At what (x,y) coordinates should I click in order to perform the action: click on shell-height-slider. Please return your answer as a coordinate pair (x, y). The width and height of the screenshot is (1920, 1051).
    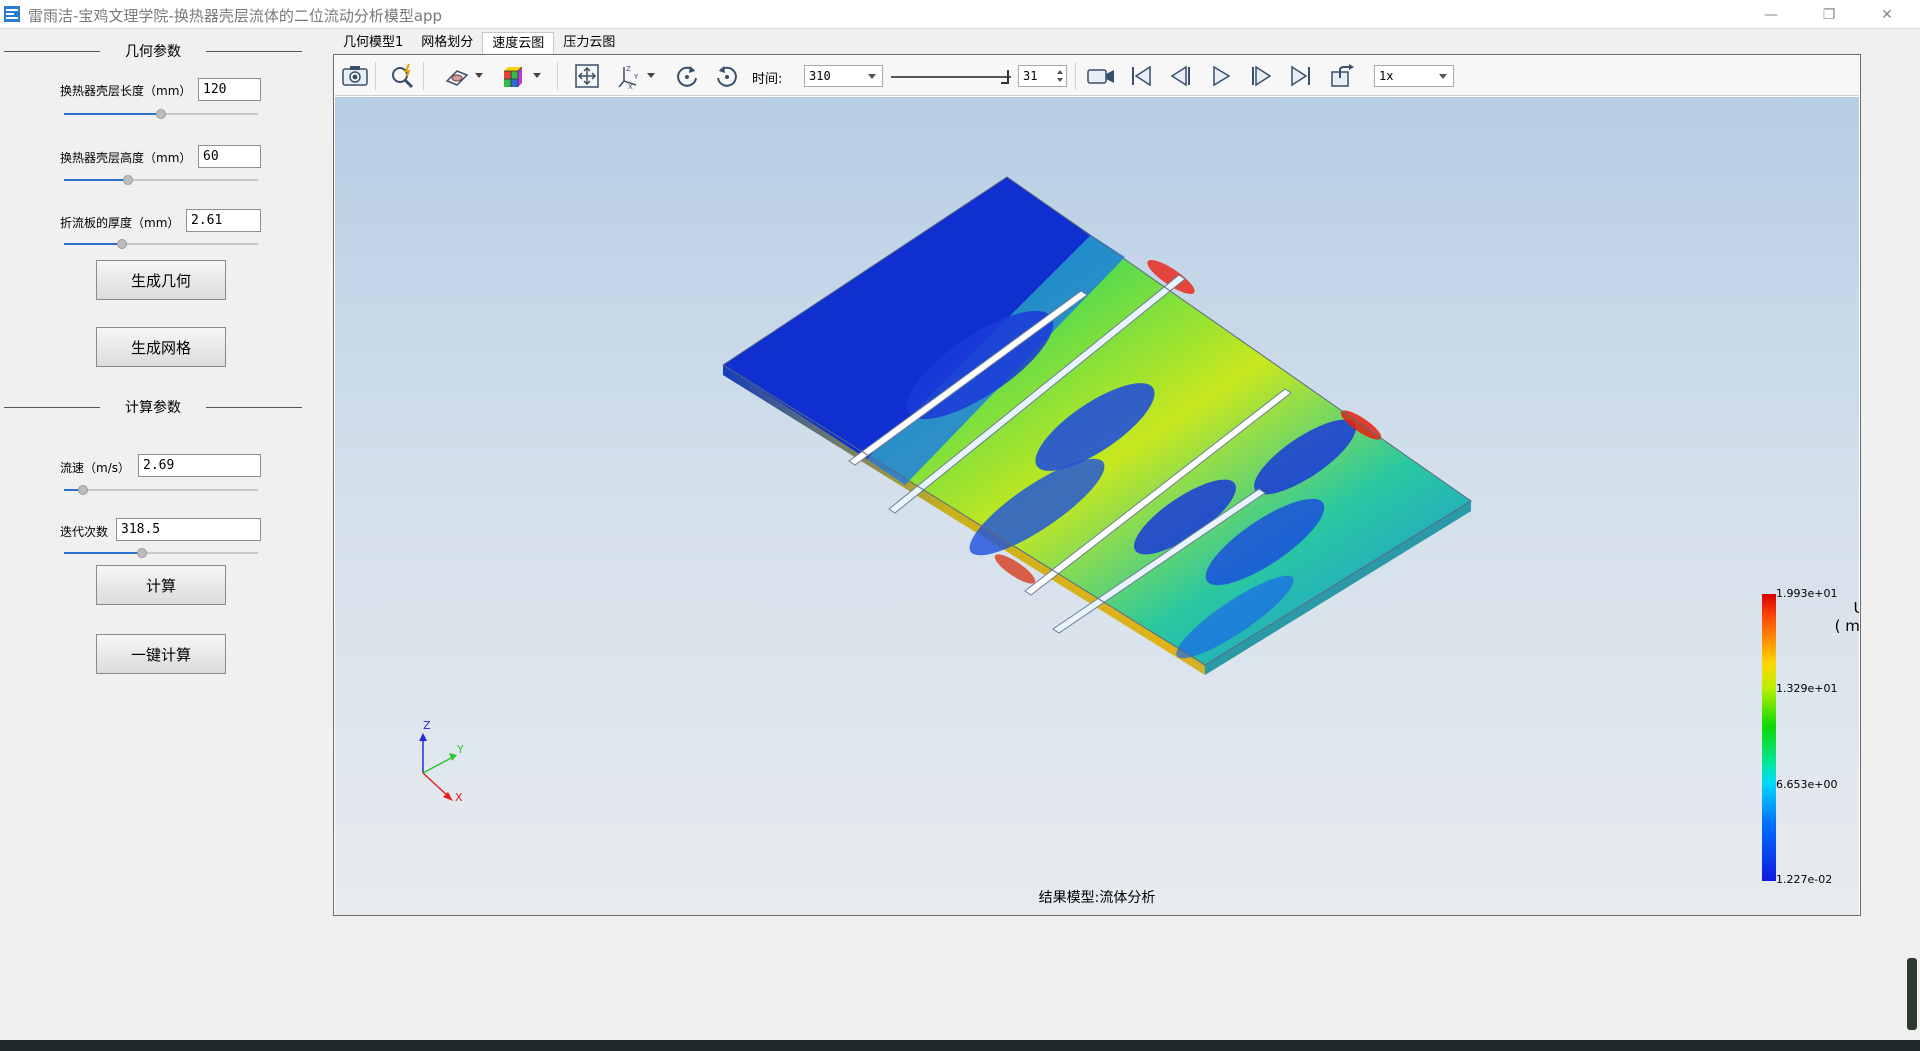
    Looking at the image, I should click on (161, 180).